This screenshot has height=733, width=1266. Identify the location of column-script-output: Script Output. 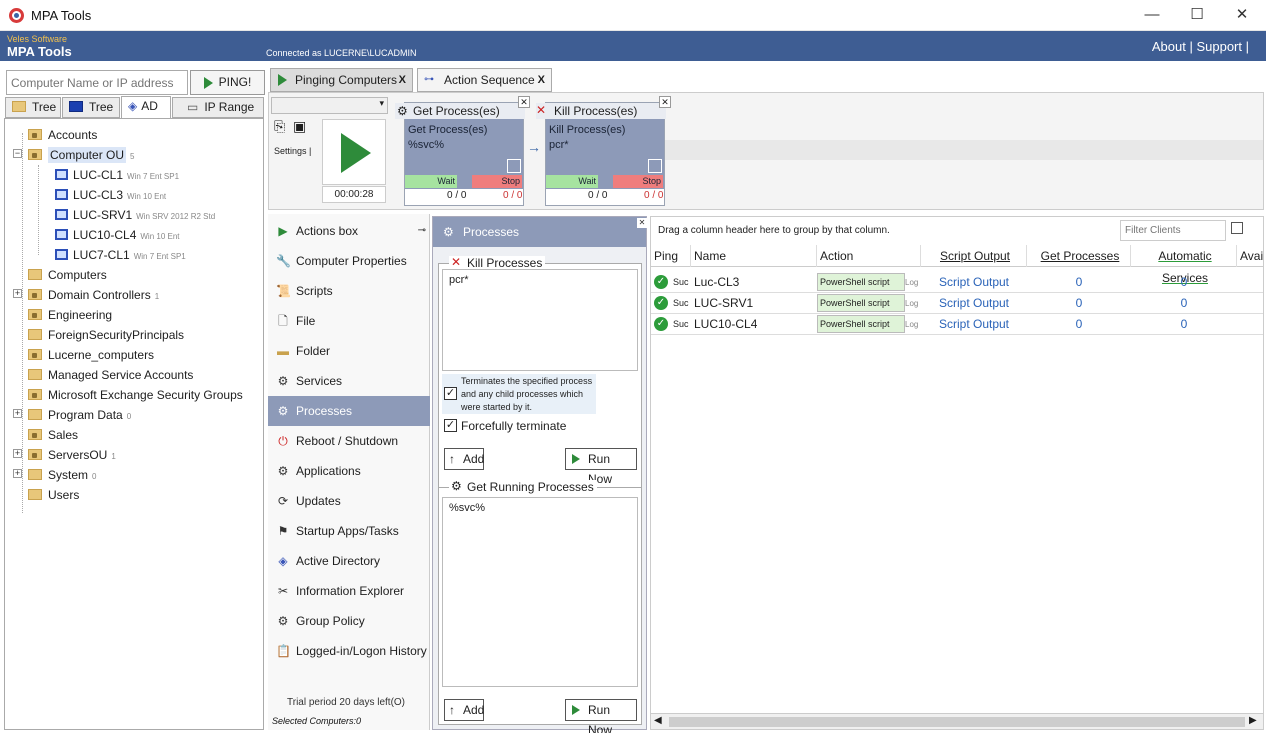
(974, 256).